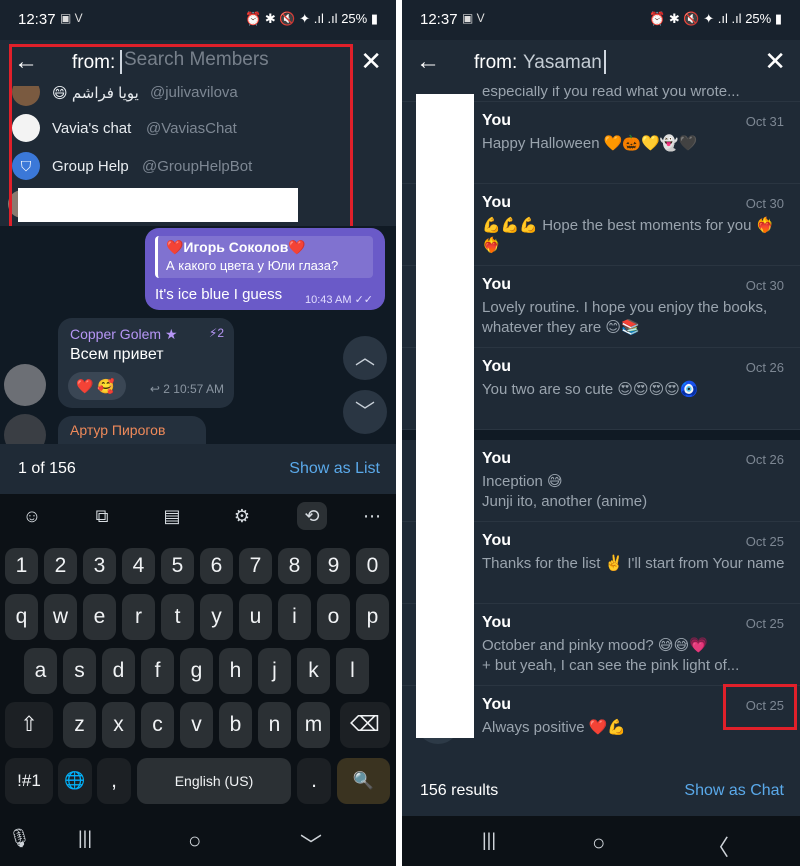 This screenshot has width=800, height=866. Describe the element at coordinates (363, 781) in the screenshot. I see `search-key-icon: 🔍` at that location.